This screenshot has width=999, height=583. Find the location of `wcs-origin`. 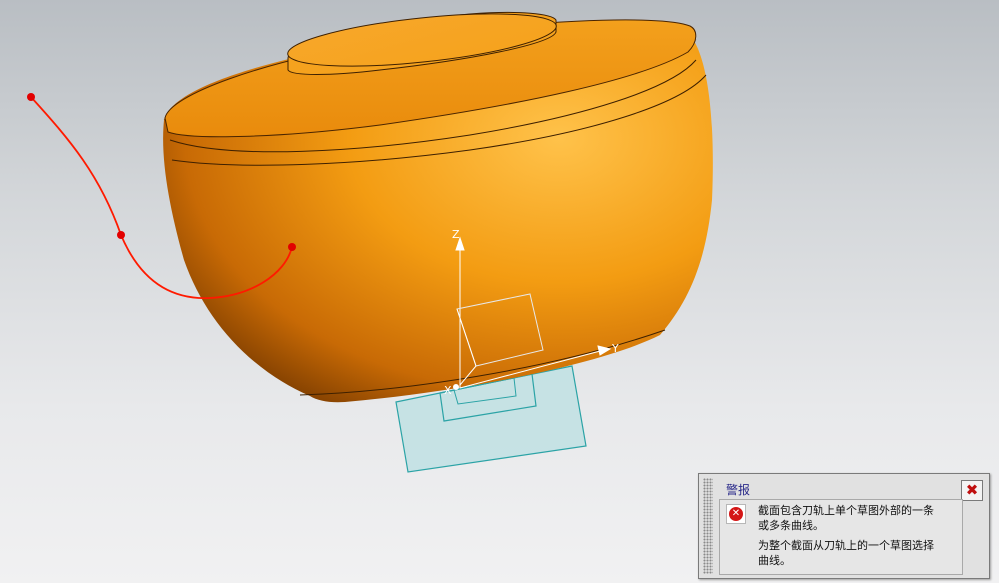

wcs-origin is located at coordinates (456, 387).